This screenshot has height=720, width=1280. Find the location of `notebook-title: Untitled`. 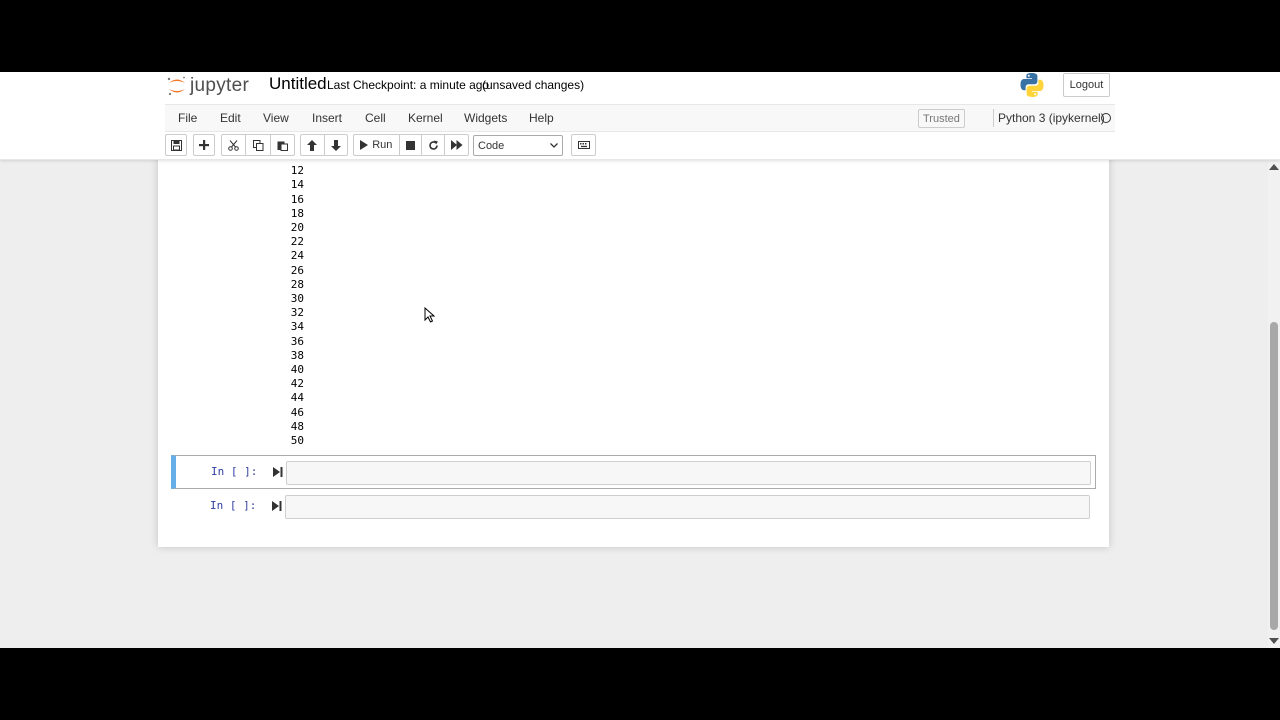

notebook-title: Untitled is located at coordinates (298, 84).